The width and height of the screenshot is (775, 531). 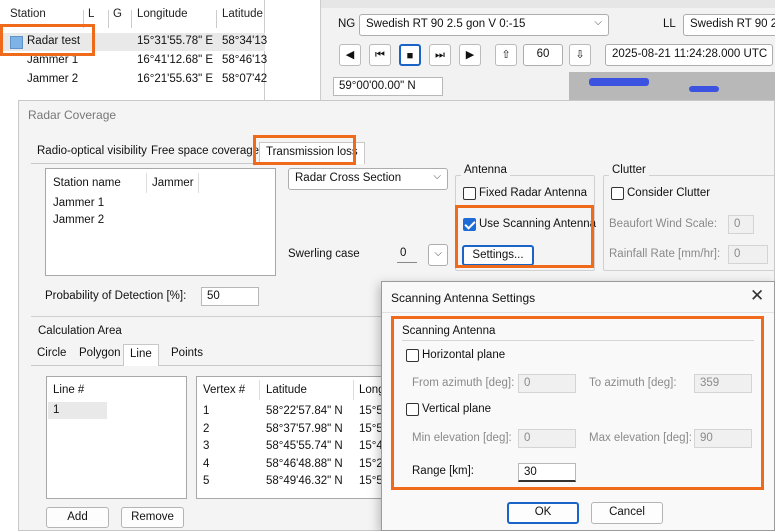 What do you see at coordinates (175, 79) in the screenshot?
I see `station-longitude: 16°21'55.63" E` at bounding box center [175, 79].